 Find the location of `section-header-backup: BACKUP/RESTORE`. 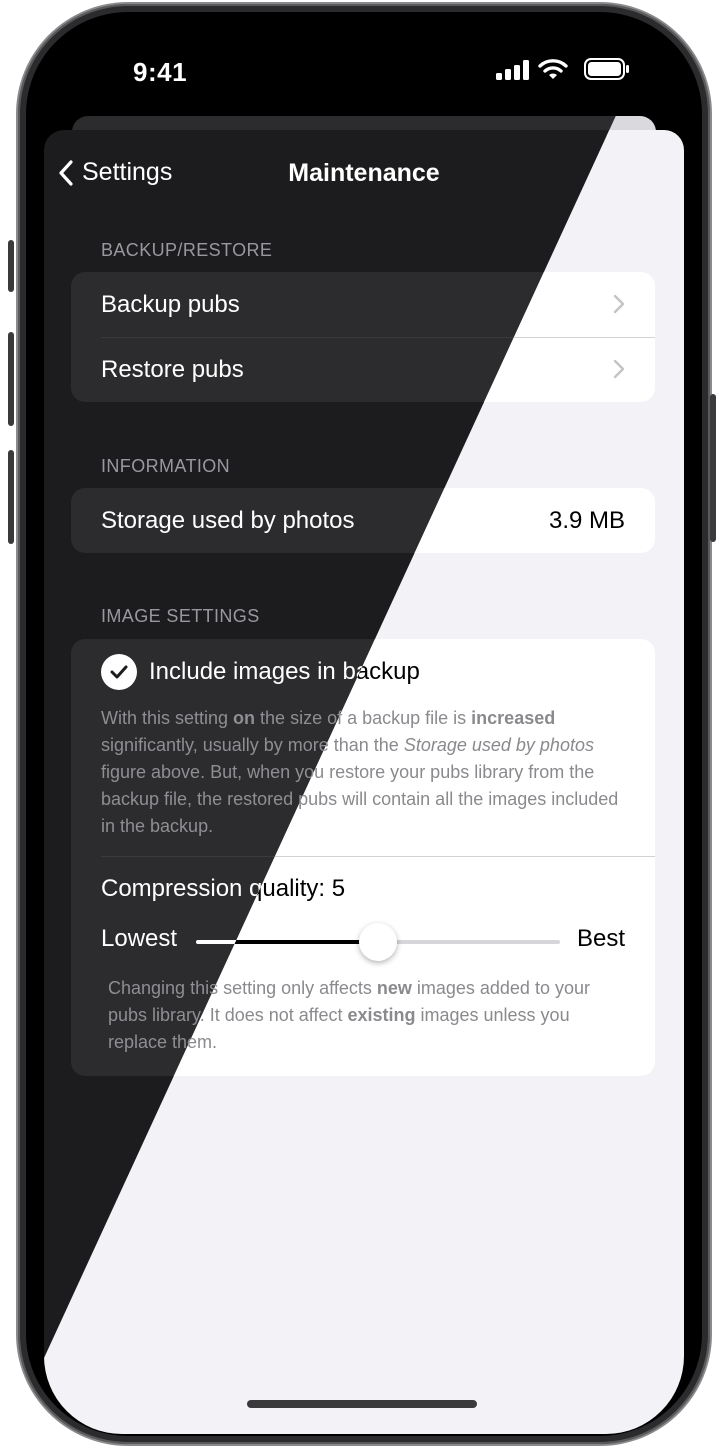

section-header-backup: BACKUP/RESTORE is located at coordinates (187, 250).